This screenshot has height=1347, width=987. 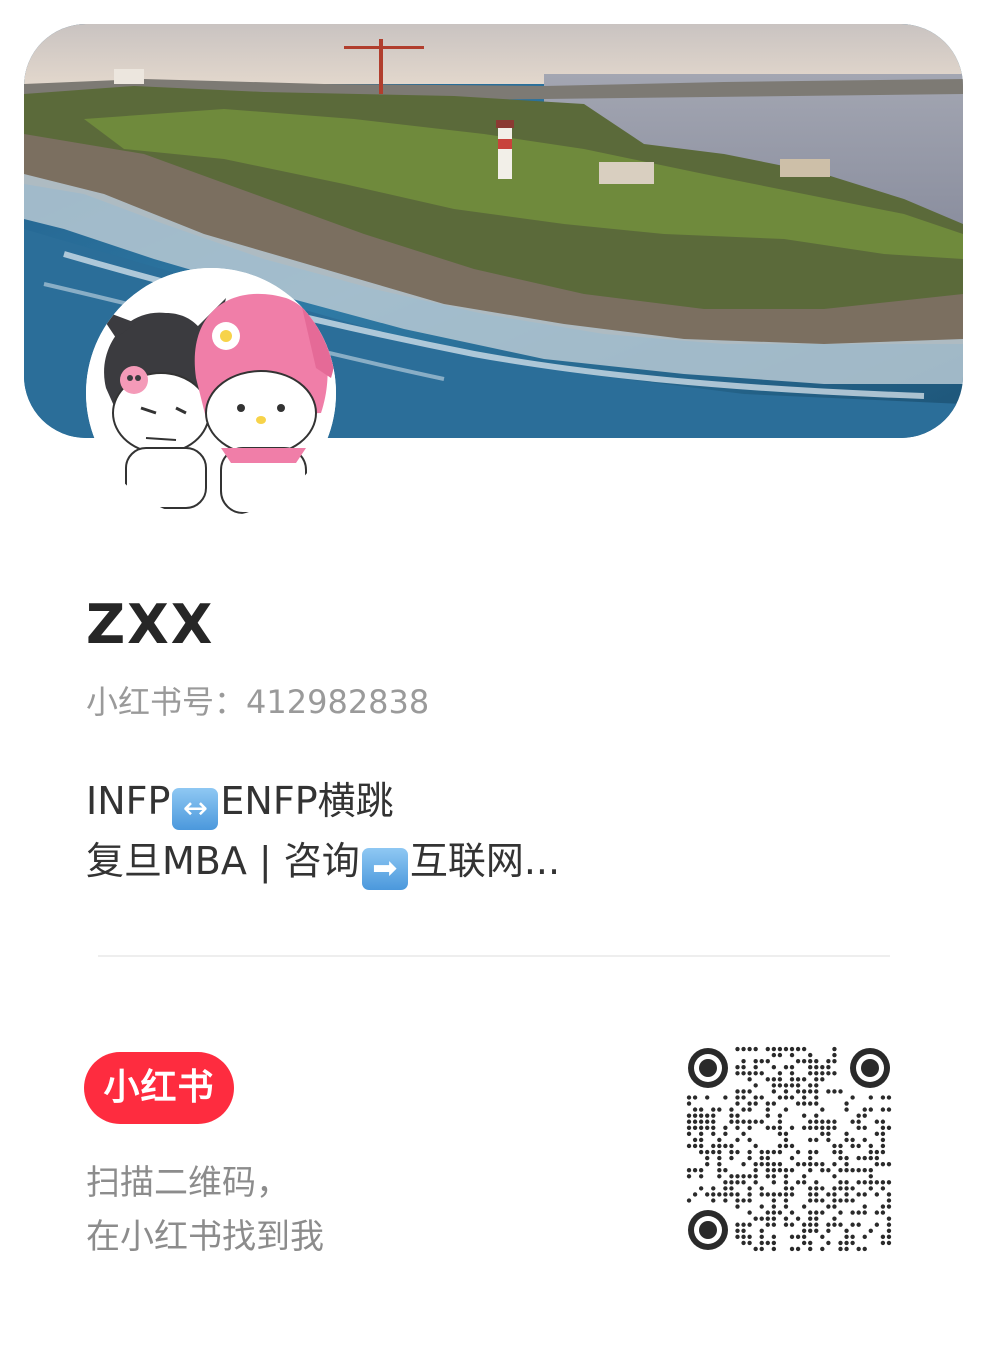 I want to click on scan-instructions: 扫描二维码， 在小红书找到我, so click(x=205, y=1210).